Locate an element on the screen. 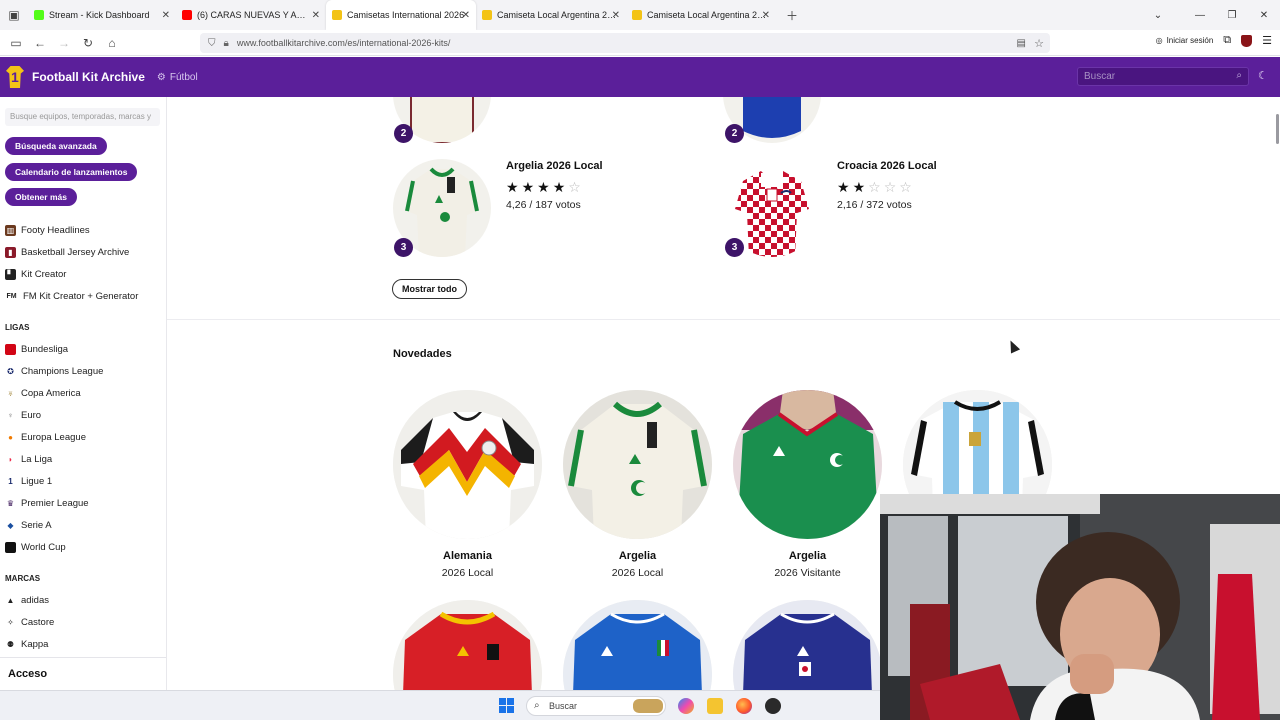 Image resolution: width=1280 pixels, height=720 pixels. kit-image-belgica is located at coordinates (467, 645).